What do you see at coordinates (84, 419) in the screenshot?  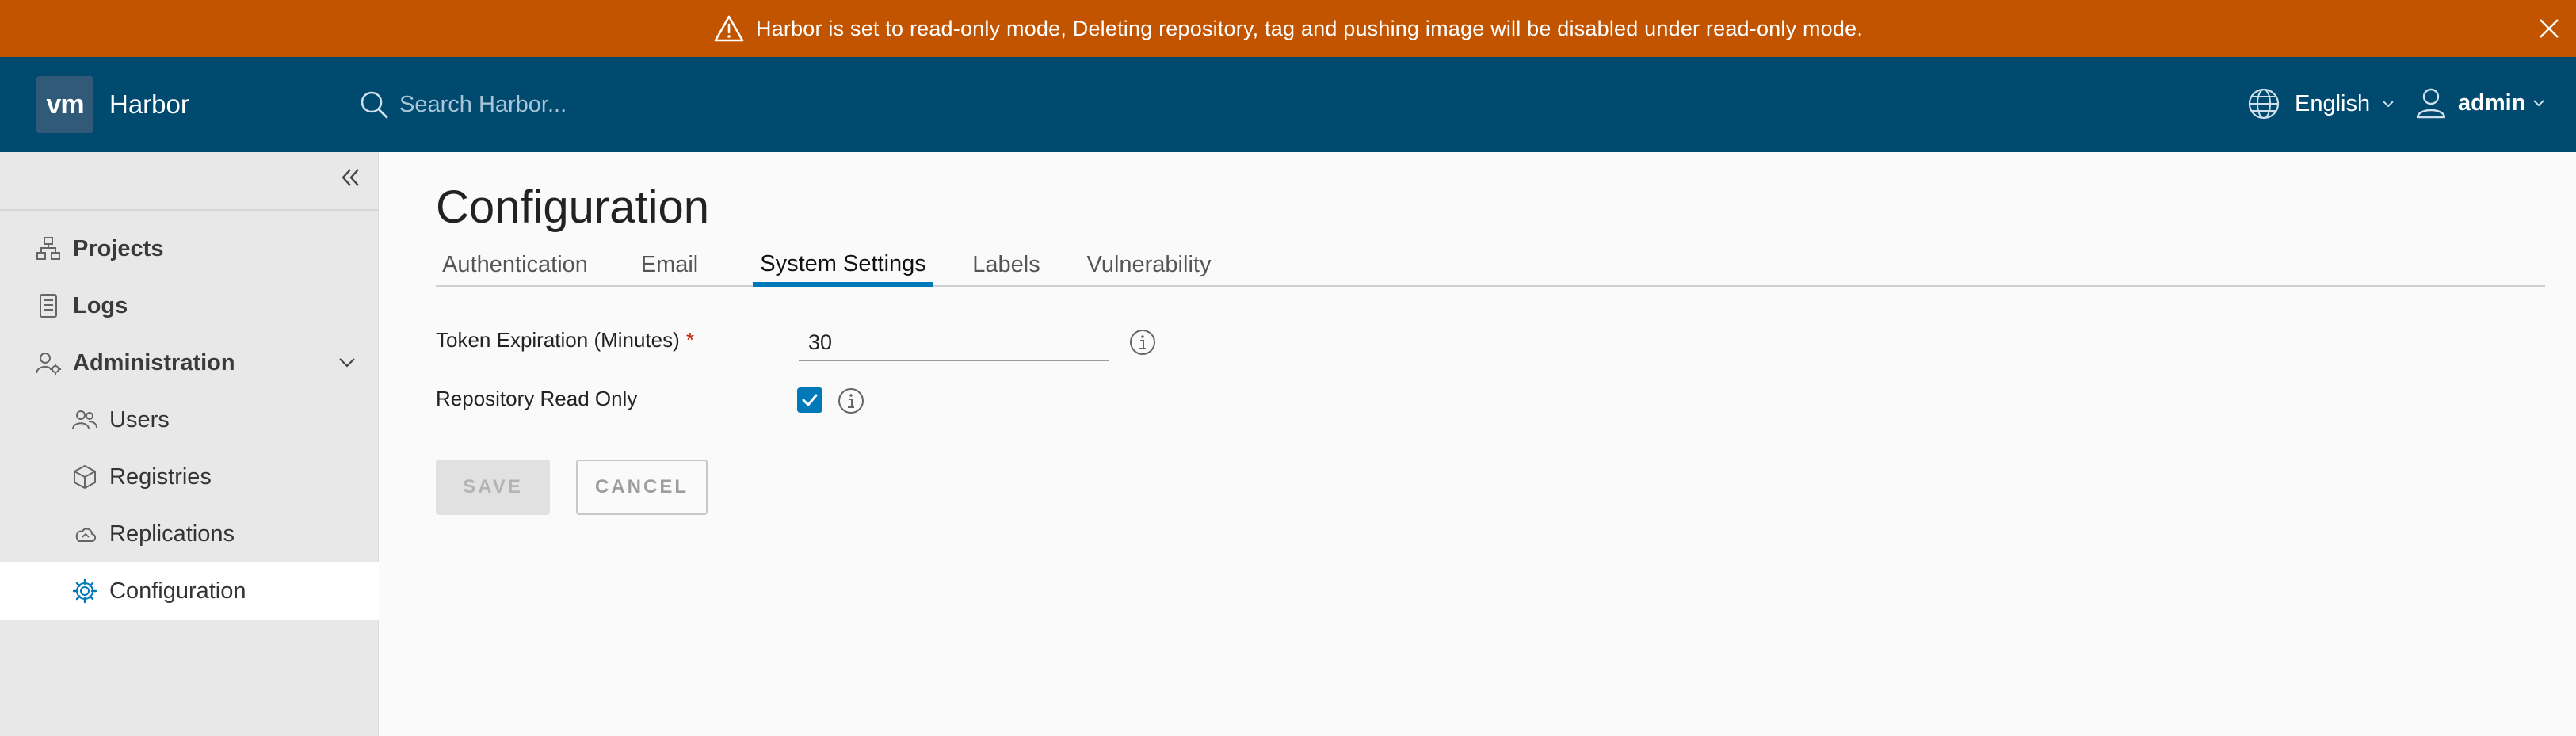 I see `users-icon` at bounding box center [84, 419].